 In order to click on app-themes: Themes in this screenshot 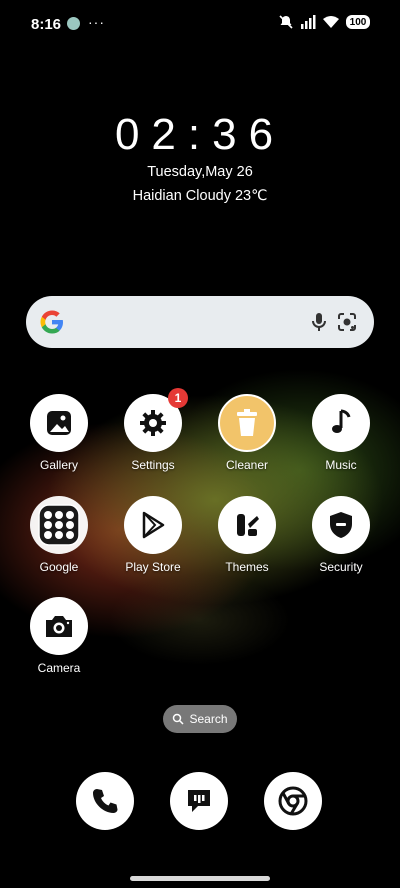, I will do `click(247, 535)`.